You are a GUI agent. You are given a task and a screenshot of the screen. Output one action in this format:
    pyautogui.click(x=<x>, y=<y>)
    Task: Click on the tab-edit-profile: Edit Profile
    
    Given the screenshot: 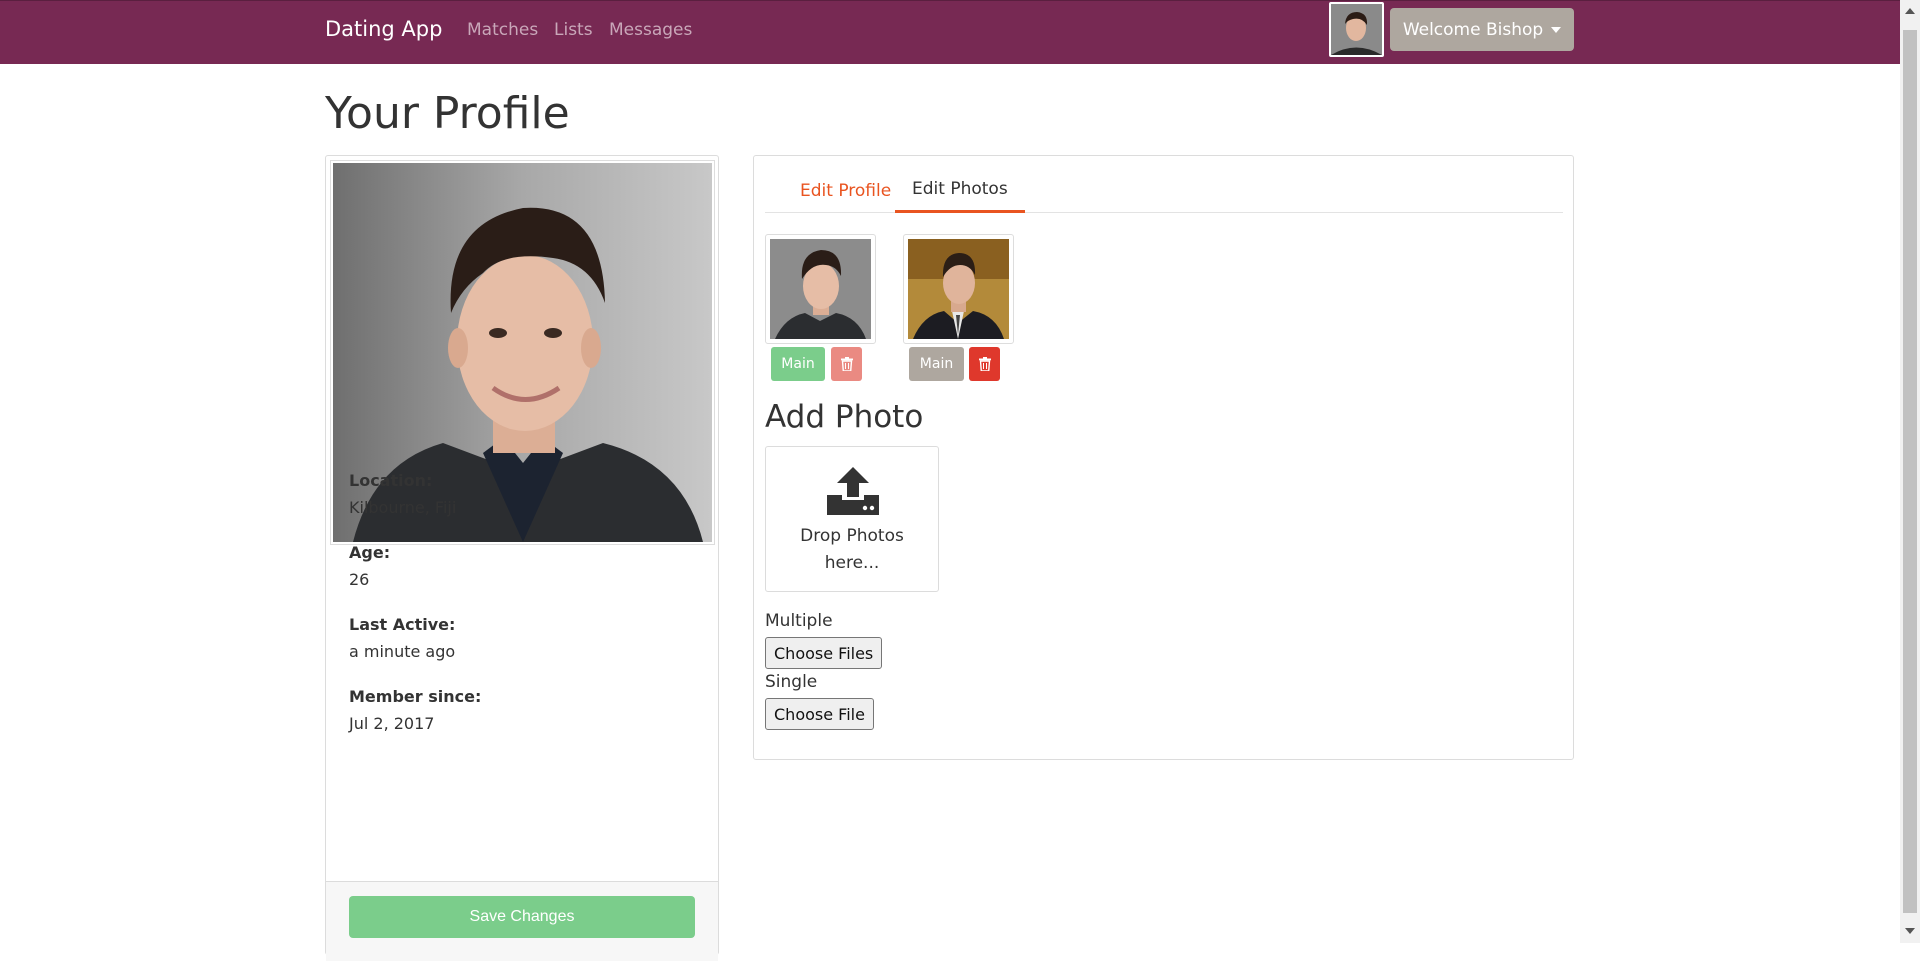 What is the action you would take?
    pyautogui.click(x=845, y=190)
    